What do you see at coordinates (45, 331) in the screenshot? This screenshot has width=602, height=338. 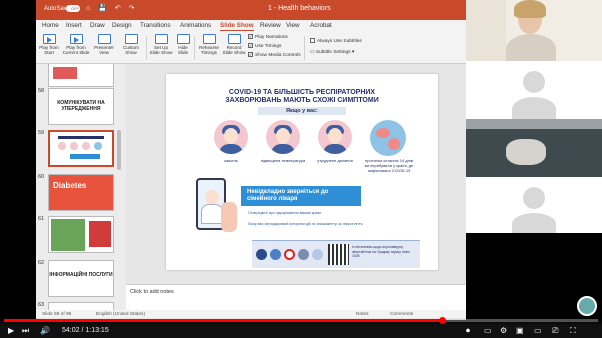 I see `volume-icon: 🔊` at bounding box center [45, 331].